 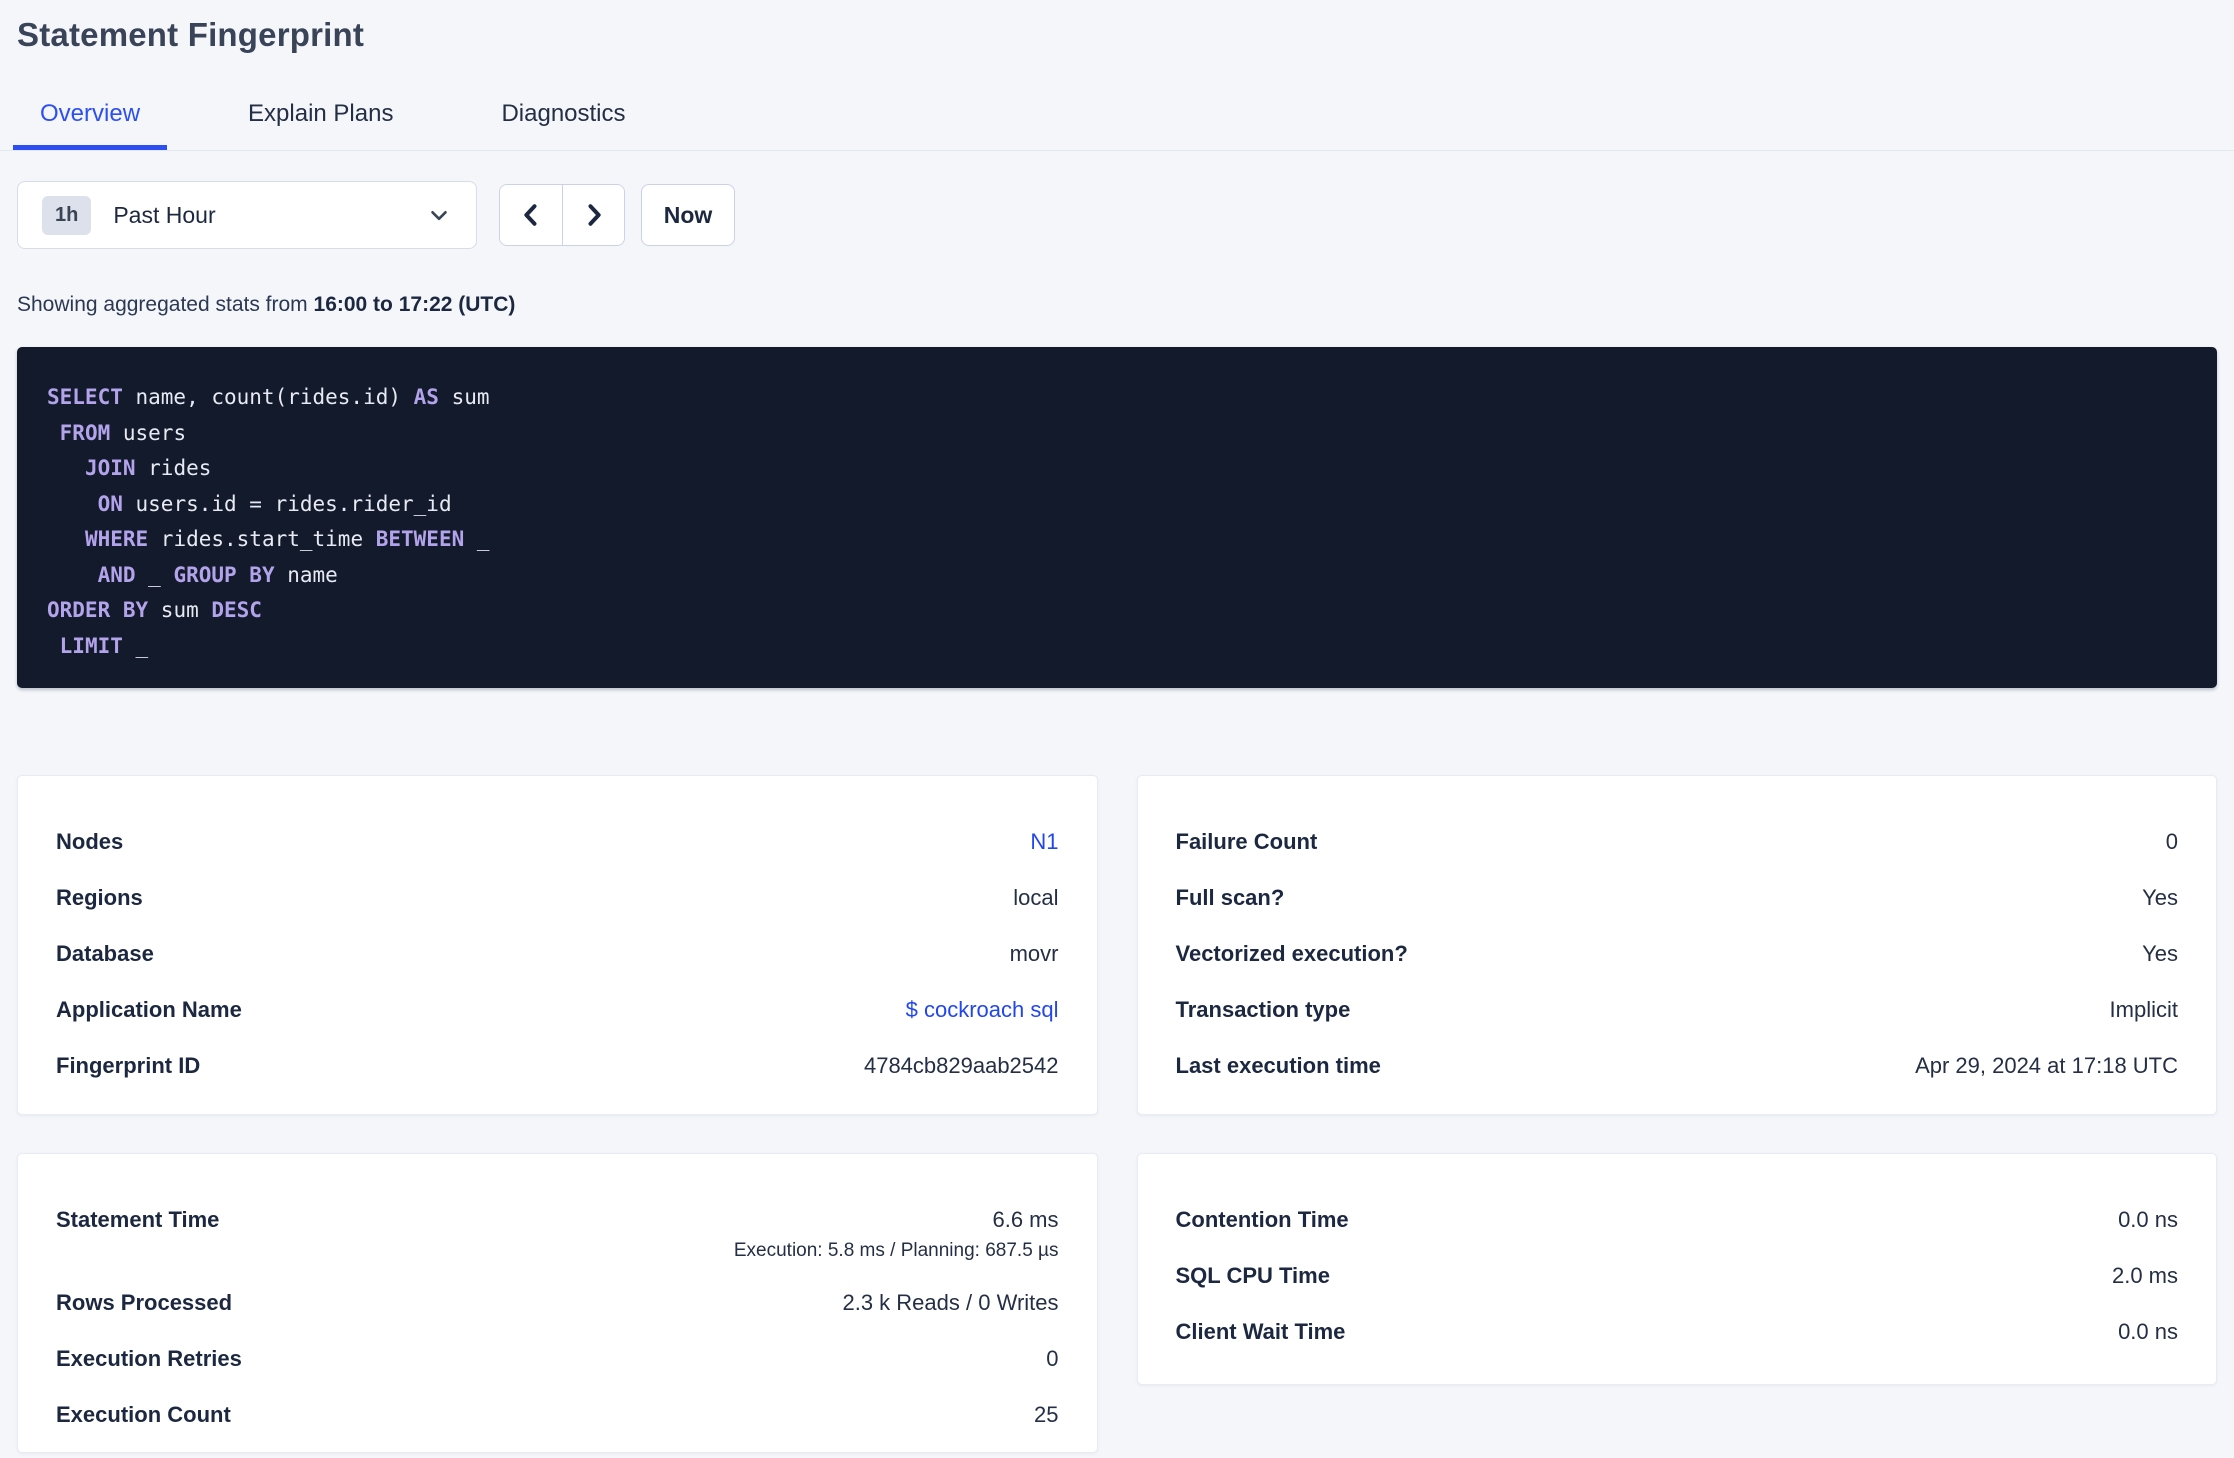 I want to click on sql-text: rides, so click(x=173, y=468).